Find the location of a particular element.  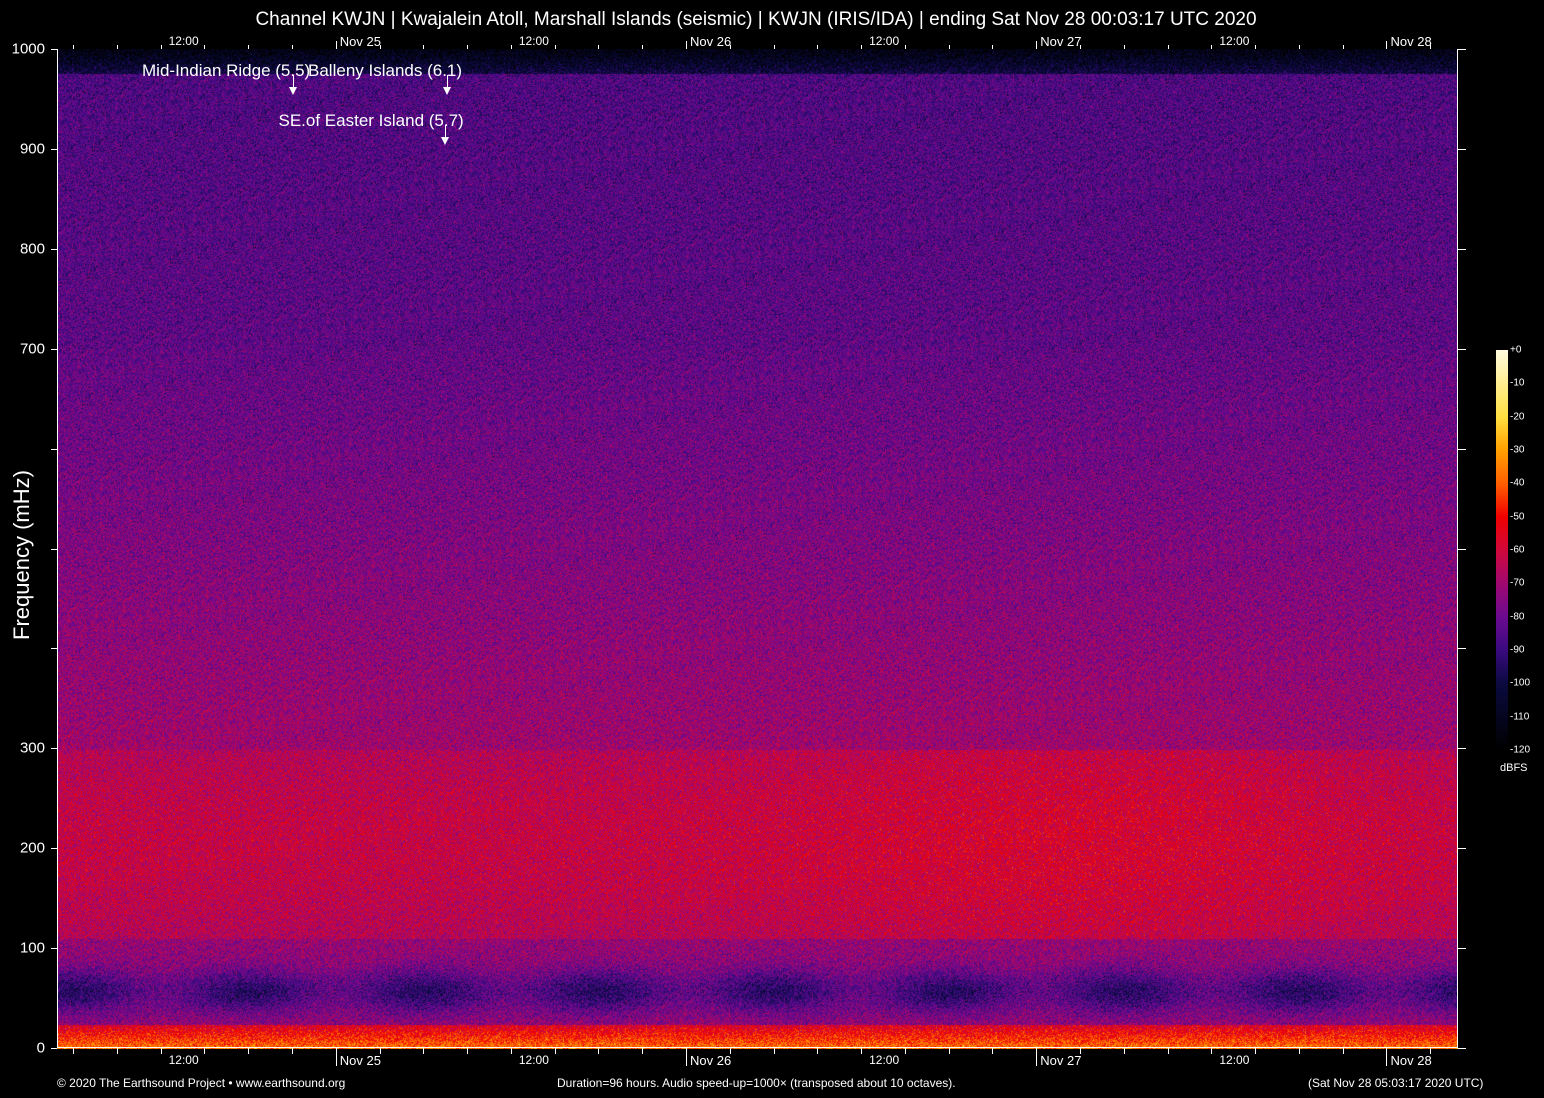

annotation-label: SE.of Easter Island (5.7) is located at coordinates (371, 120).